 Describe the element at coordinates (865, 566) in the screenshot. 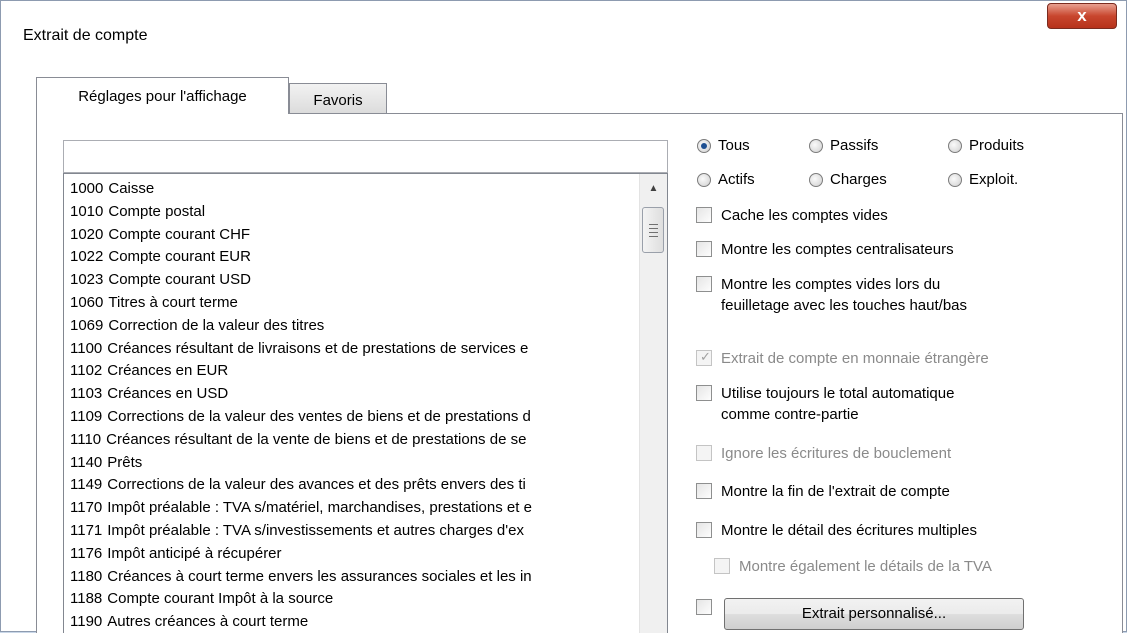

I see `checkbox-label: Montre également le détails de la TVA` at that location.